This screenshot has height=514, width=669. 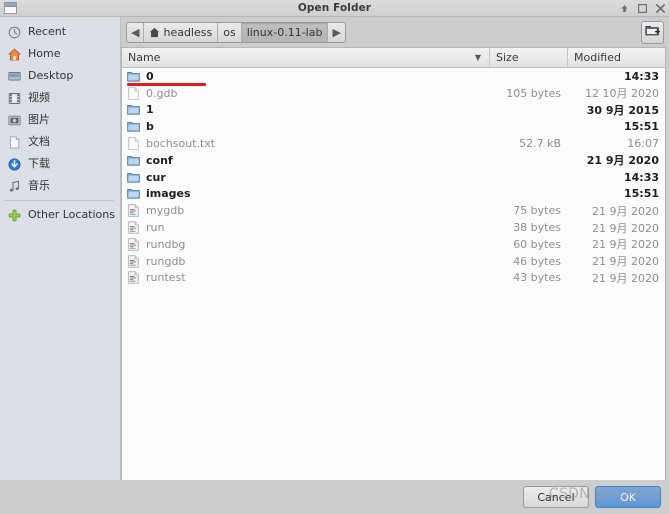 What do you see at coordinates (306, 57) in the screenshot?
I see `column-header-name: Name ▼` at bounding box center [306, 57].